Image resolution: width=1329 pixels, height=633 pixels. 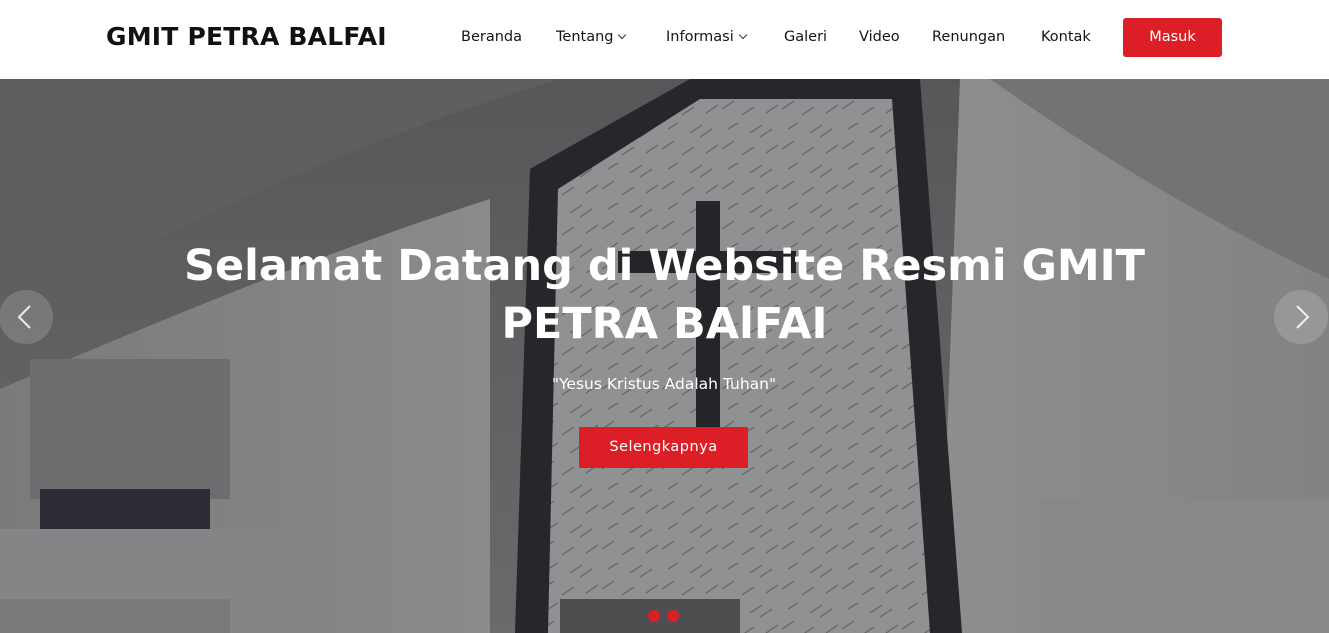 I want to click on nav-label: Renungan, so click(x=969, y=37).